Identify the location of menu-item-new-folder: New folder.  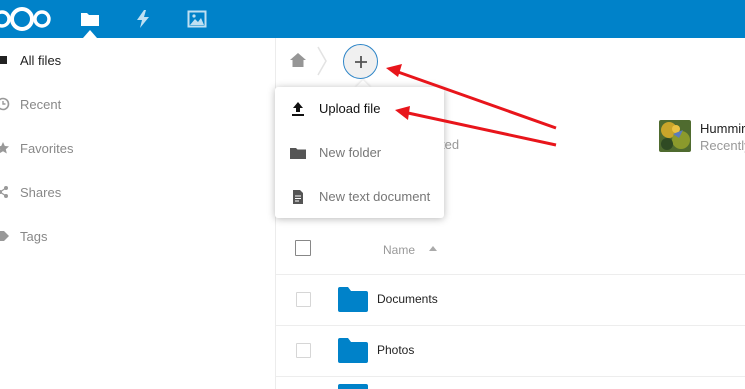
(359, 153).